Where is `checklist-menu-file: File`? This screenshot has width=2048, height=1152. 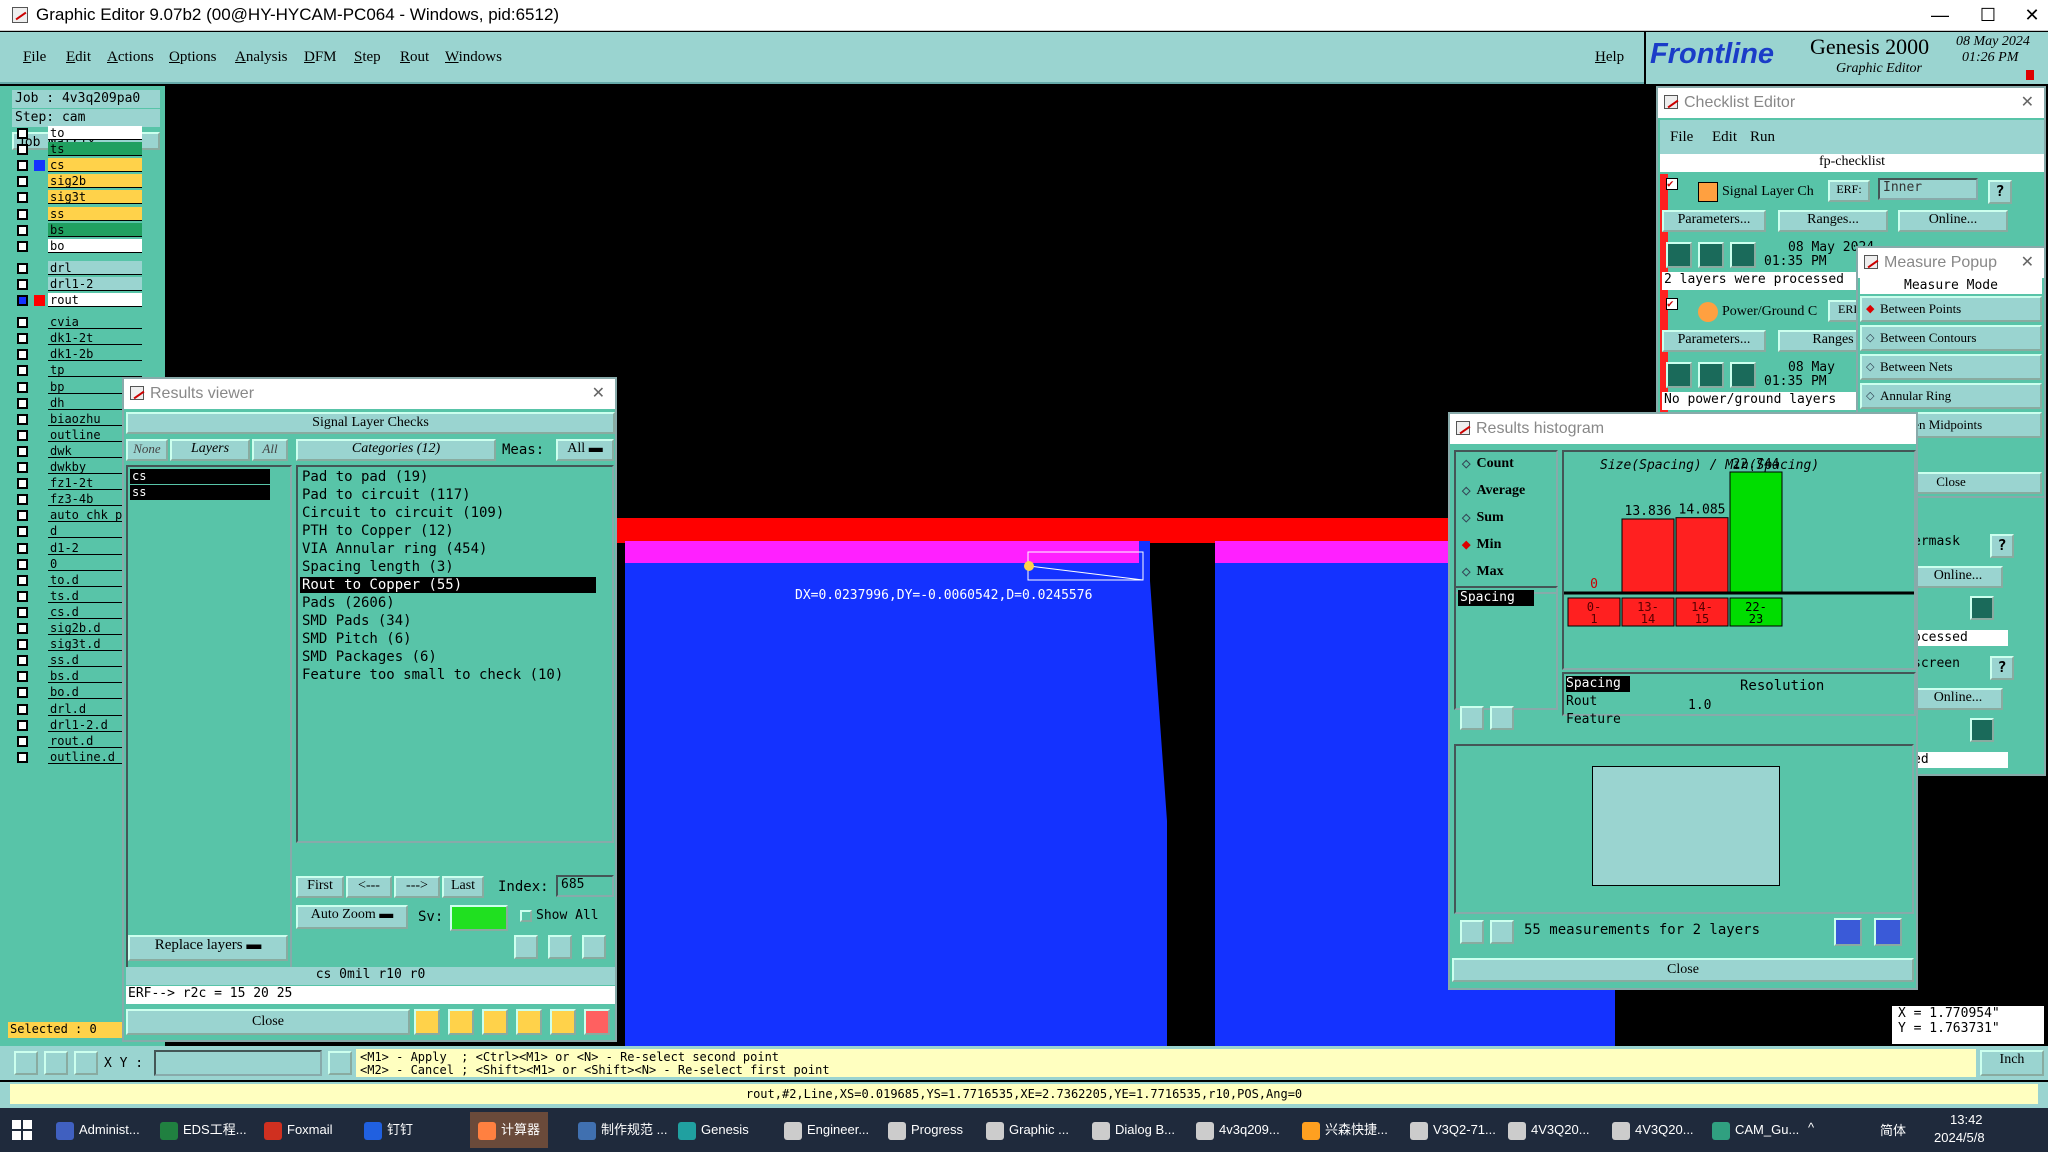
checklist-menu-file: File is located at coordinates (1681, 137).